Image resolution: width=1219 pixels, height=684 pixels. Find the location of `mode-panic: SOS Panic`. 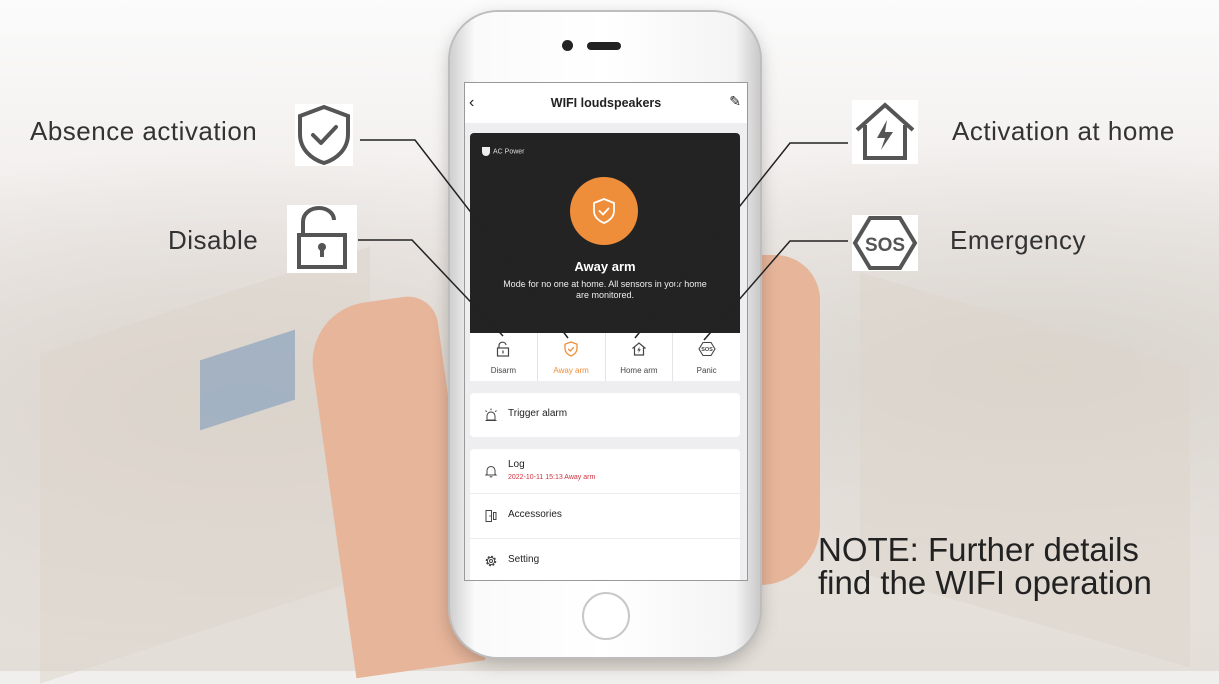

mode-panic: SOS Panic is located at coordinates (706, 357).